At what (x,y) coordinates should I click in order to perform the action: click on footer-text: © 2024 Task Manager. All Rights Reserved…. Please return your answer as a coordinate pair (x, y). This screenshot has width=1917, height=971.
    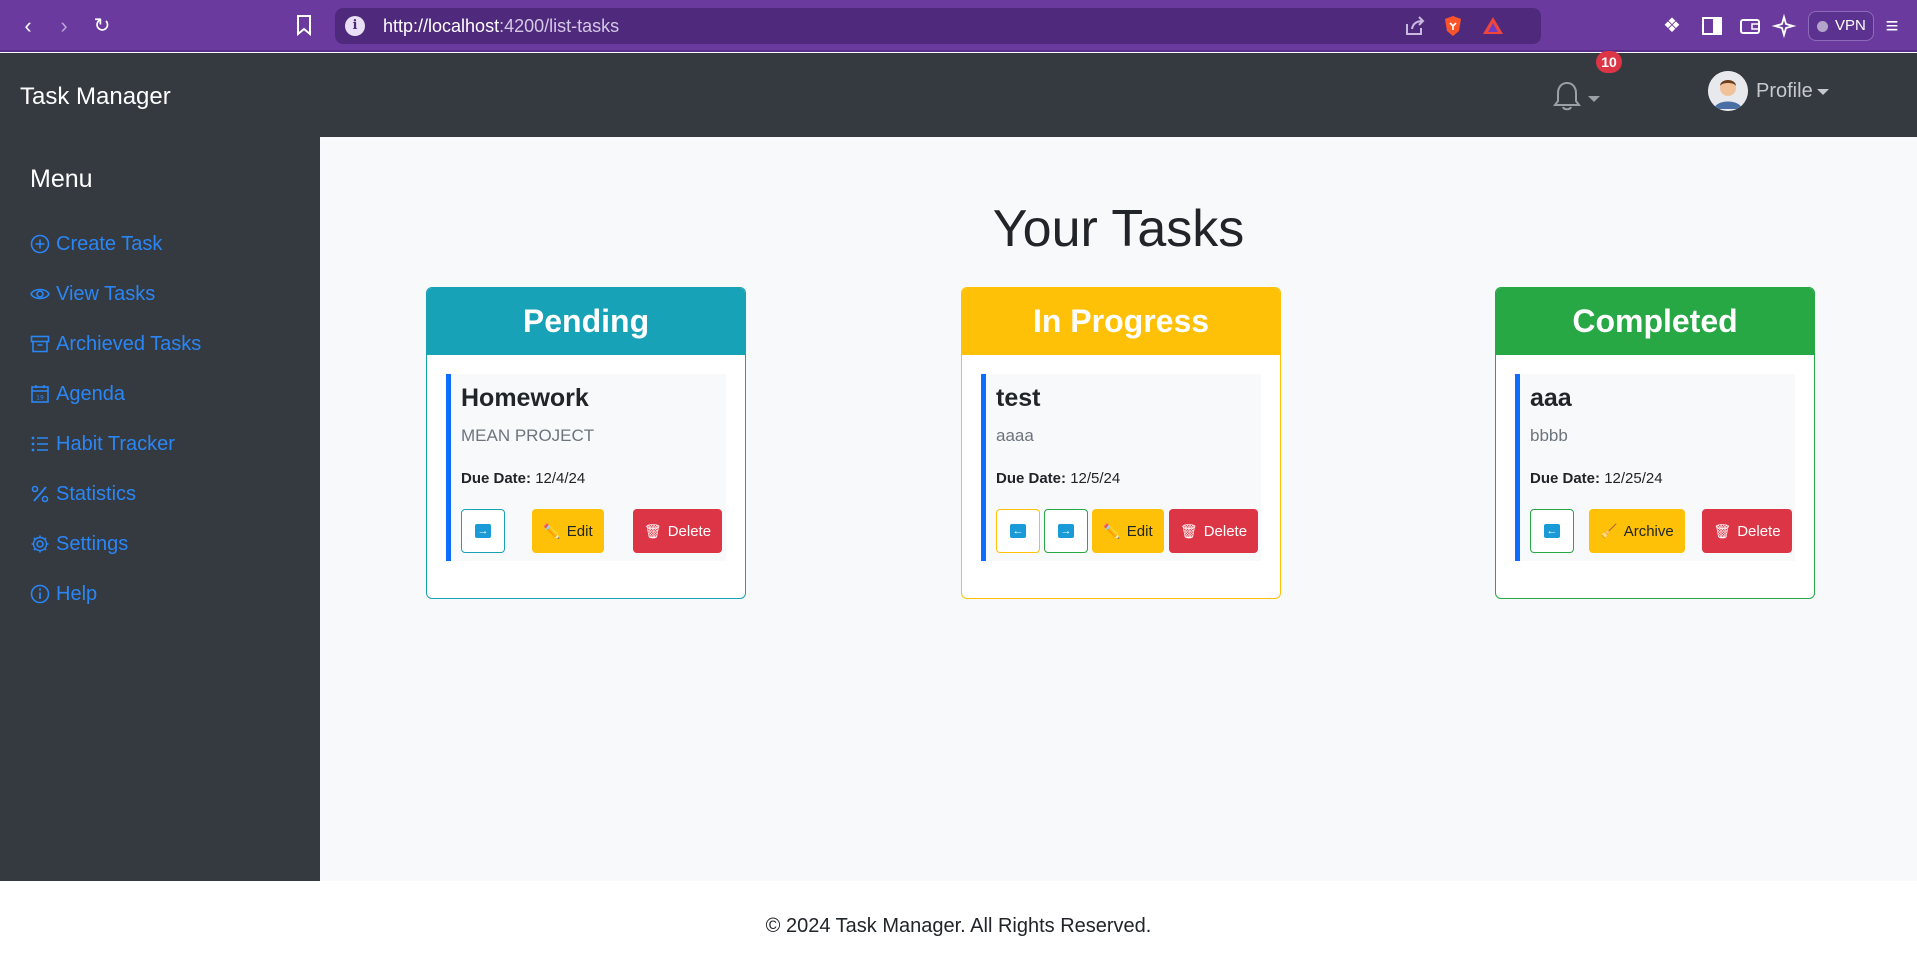
    Looking at the image, I should click on (958, 926).